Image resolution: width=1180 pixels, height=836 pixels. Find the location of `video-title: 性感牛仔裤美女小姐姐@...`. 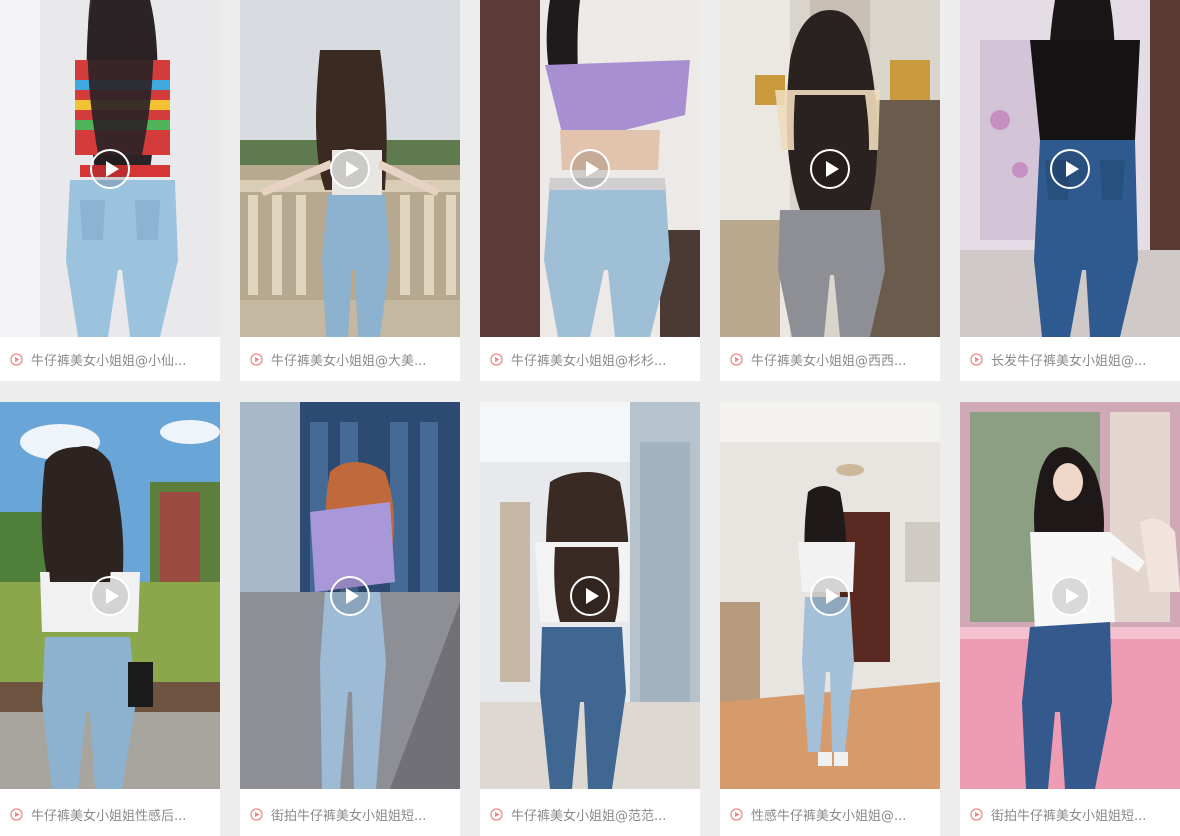

video-title: 性感牛仔裤美女小姐姐@... is located at coordinates (845, 814).